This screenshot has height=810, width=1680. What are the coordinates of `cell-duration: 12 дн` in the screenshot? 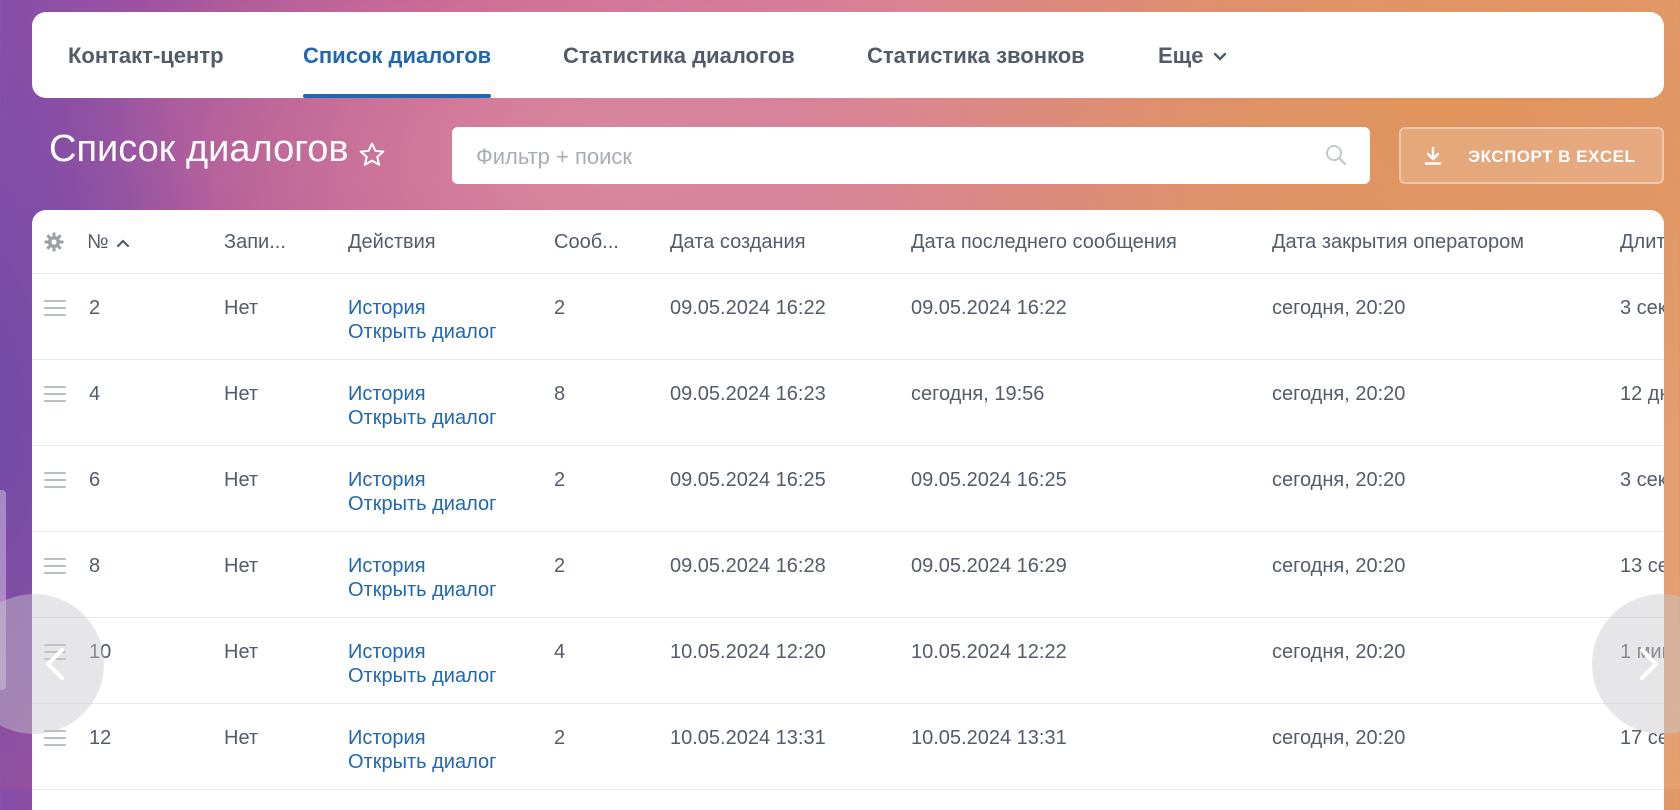 It's located at (1642, 394).